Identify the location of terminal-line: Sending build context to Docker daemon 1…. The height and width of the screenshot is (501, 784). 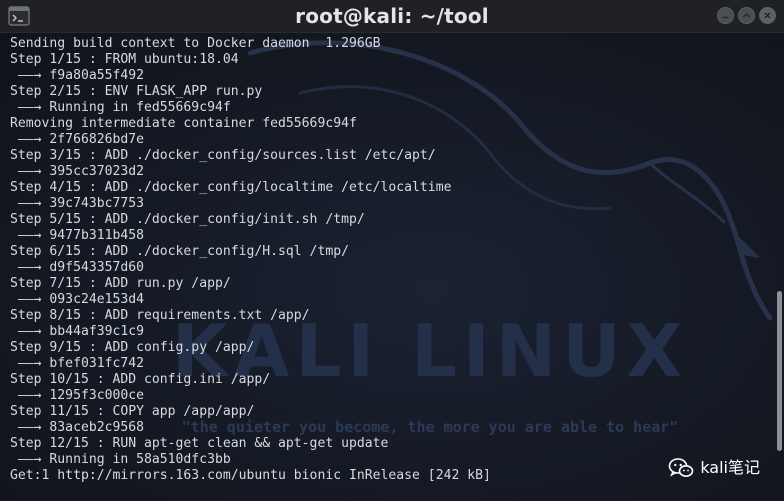
(195, 43).